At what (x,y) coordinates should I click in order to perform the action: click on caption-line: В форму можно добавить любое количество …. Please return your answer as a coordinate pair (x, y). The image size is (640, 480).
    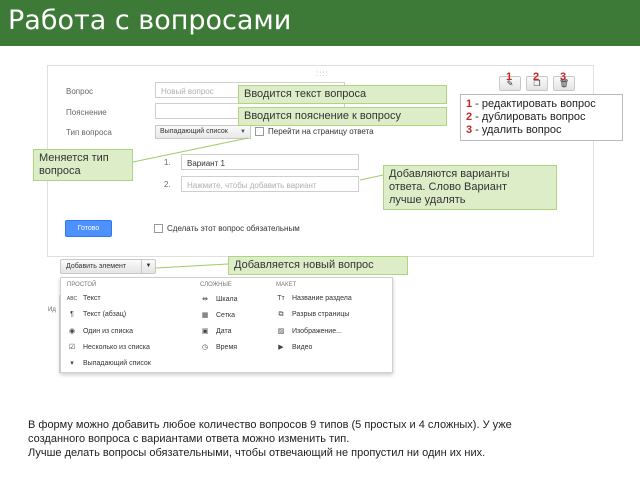
    Looking at the image, I should click on (270, 425).